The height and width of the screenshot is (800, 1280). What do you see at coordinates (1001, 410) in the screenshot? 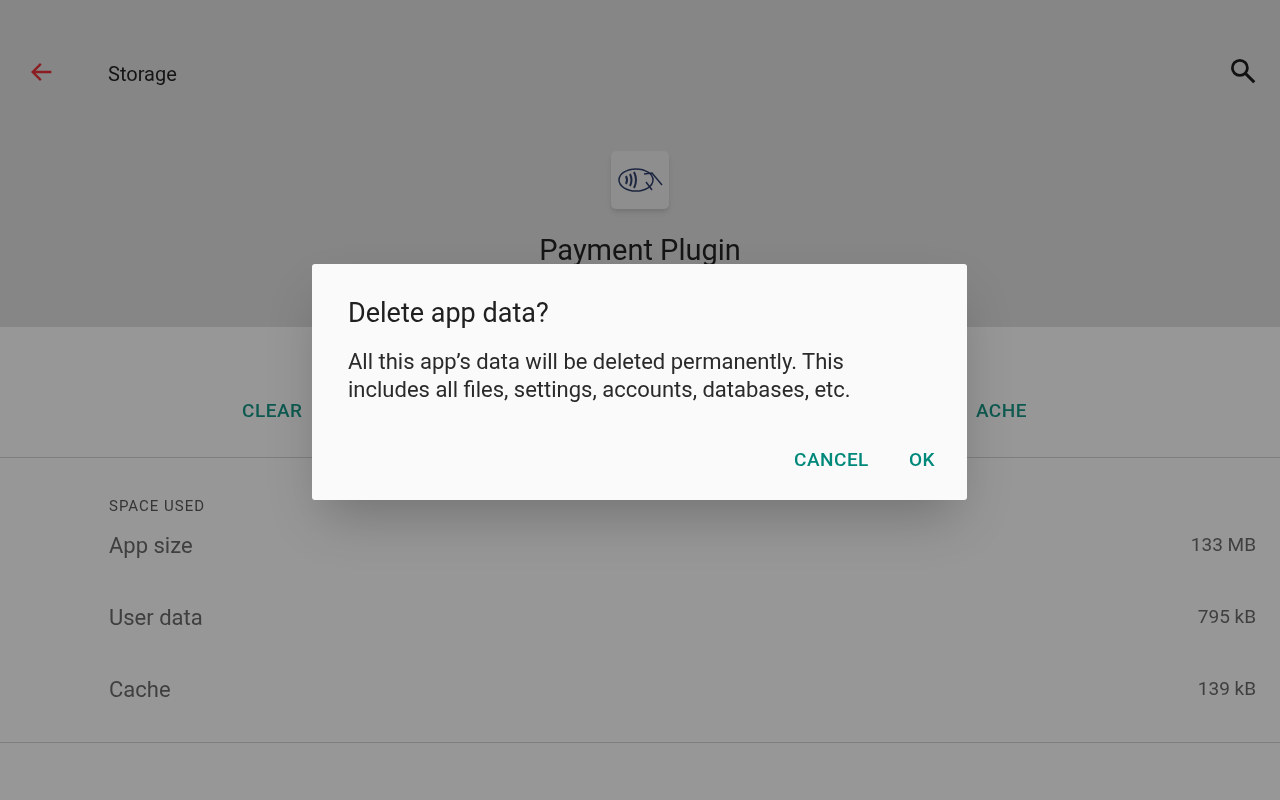
I see `action-button: ACHE` at bounding box center [1001, 410].